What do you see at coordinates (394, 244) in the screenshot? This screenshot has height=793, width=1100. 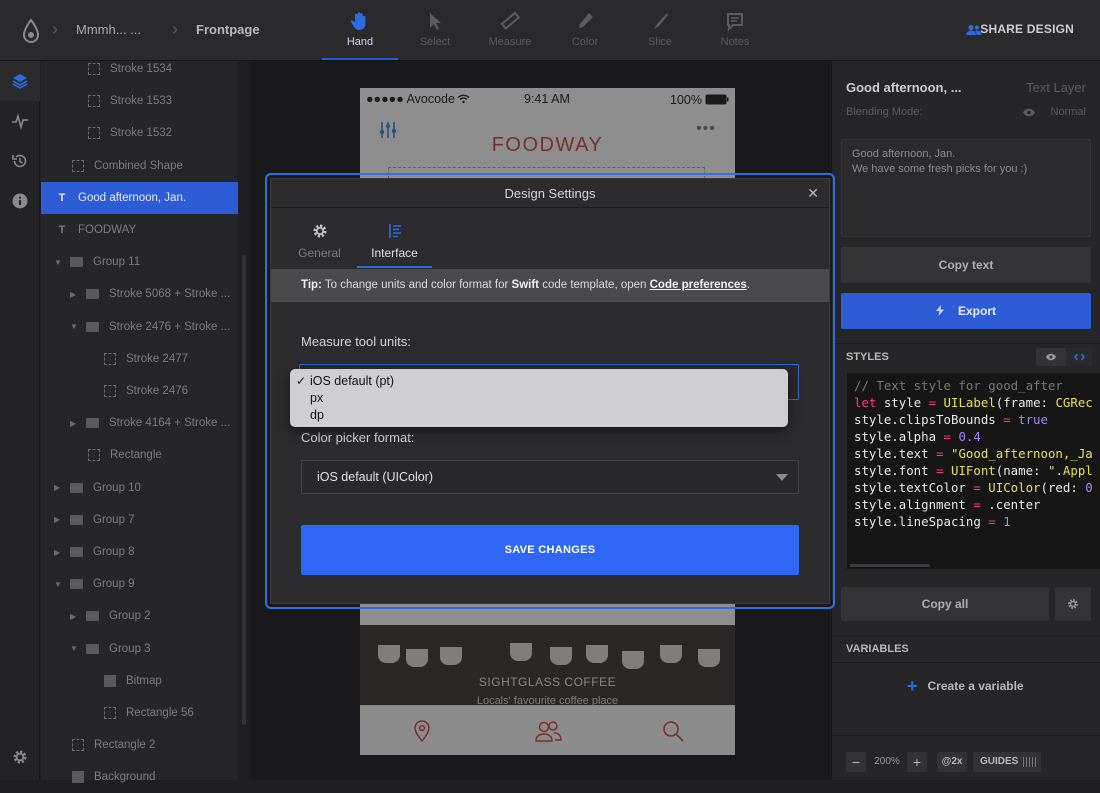 I see `tab-interface: Interface` at bounding box center [394, 244].